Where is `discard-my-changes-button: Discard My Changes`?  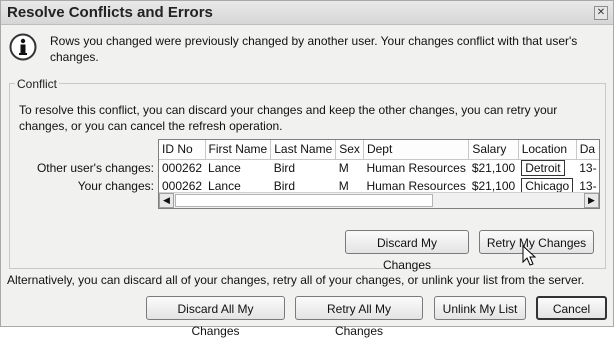 discard-my-changes-button: Discard My Changes is located at coordinates (407, 251).